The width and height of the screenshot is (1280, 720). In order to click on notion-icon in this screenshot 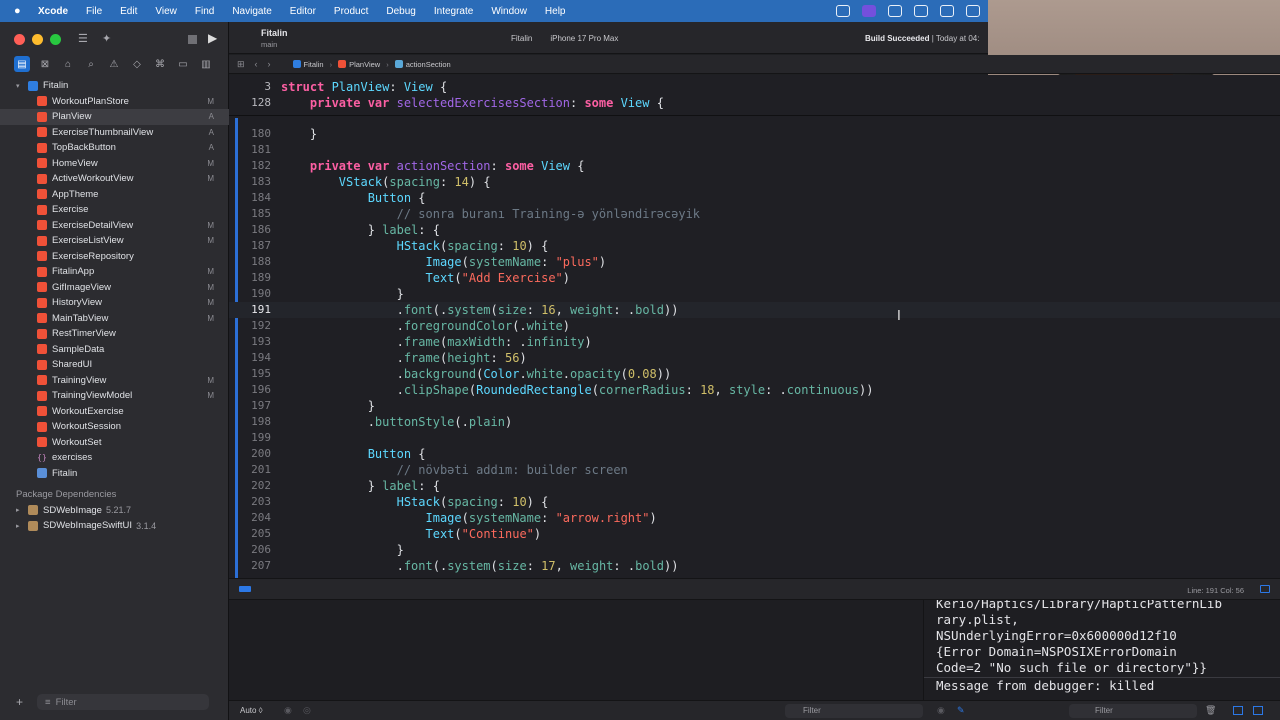, I will do `click(947, 11)`.